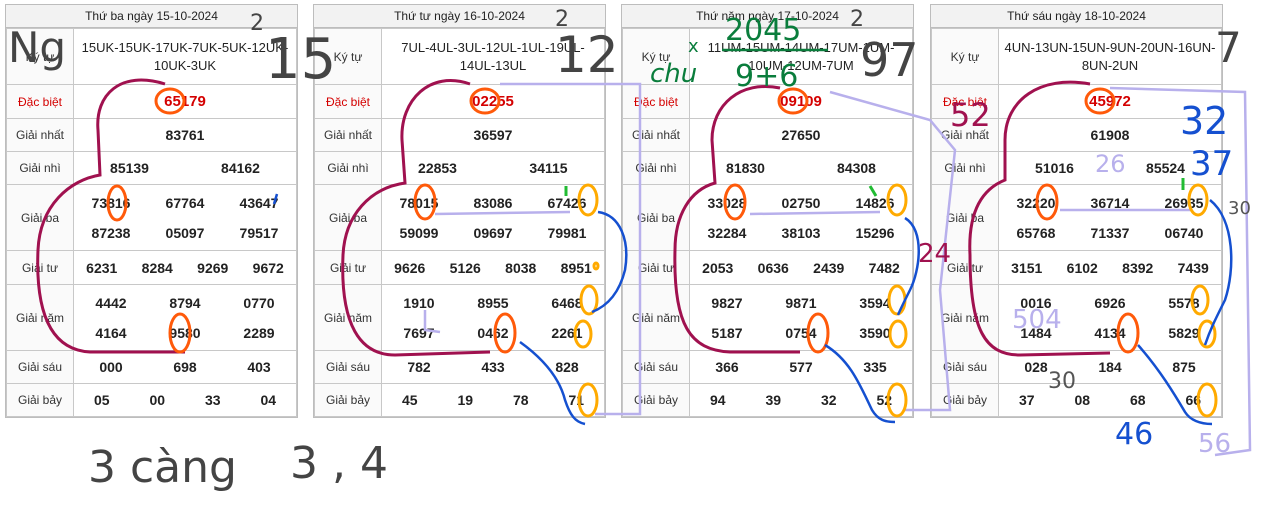 The height and width of the screenshot is (506, 1261). What do you see at coordinates (718, 267) in the screenshot?
I see `giai-tu-value: 2053` at bounding box center [718, 267].